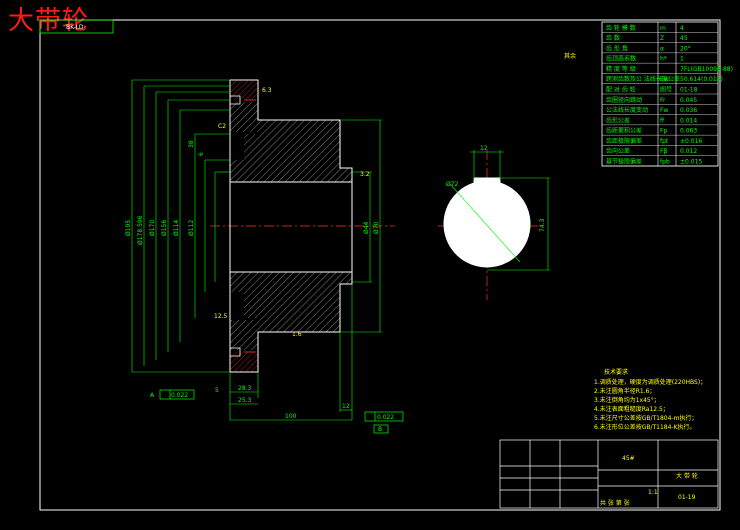 Image resolution: width=740 pixels, height=530 pixels. I want to click on code-box-text: BK-LD, so click(75, 27).